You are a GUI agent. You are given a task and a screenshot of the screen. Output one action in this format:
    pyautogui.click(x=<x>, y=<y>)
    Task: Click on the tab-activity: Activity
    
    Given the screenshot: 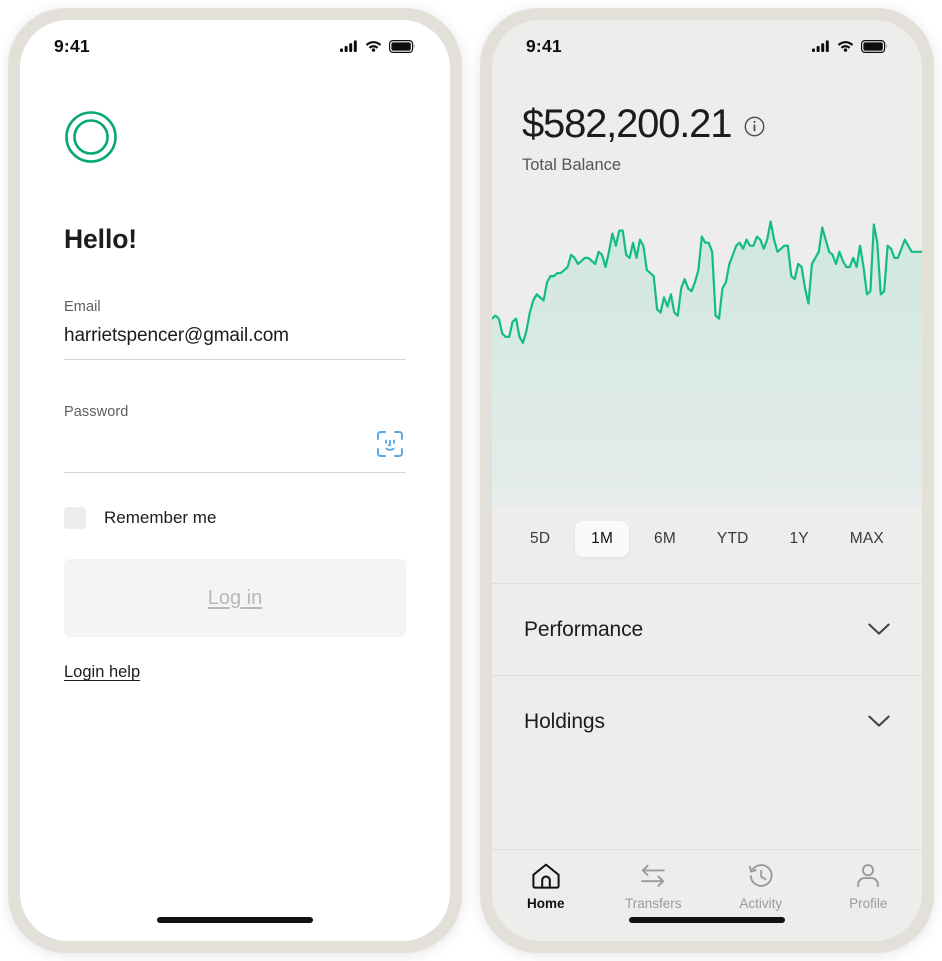 What is the action you would take?
    pyautogui.click(x=761, y=886)
    